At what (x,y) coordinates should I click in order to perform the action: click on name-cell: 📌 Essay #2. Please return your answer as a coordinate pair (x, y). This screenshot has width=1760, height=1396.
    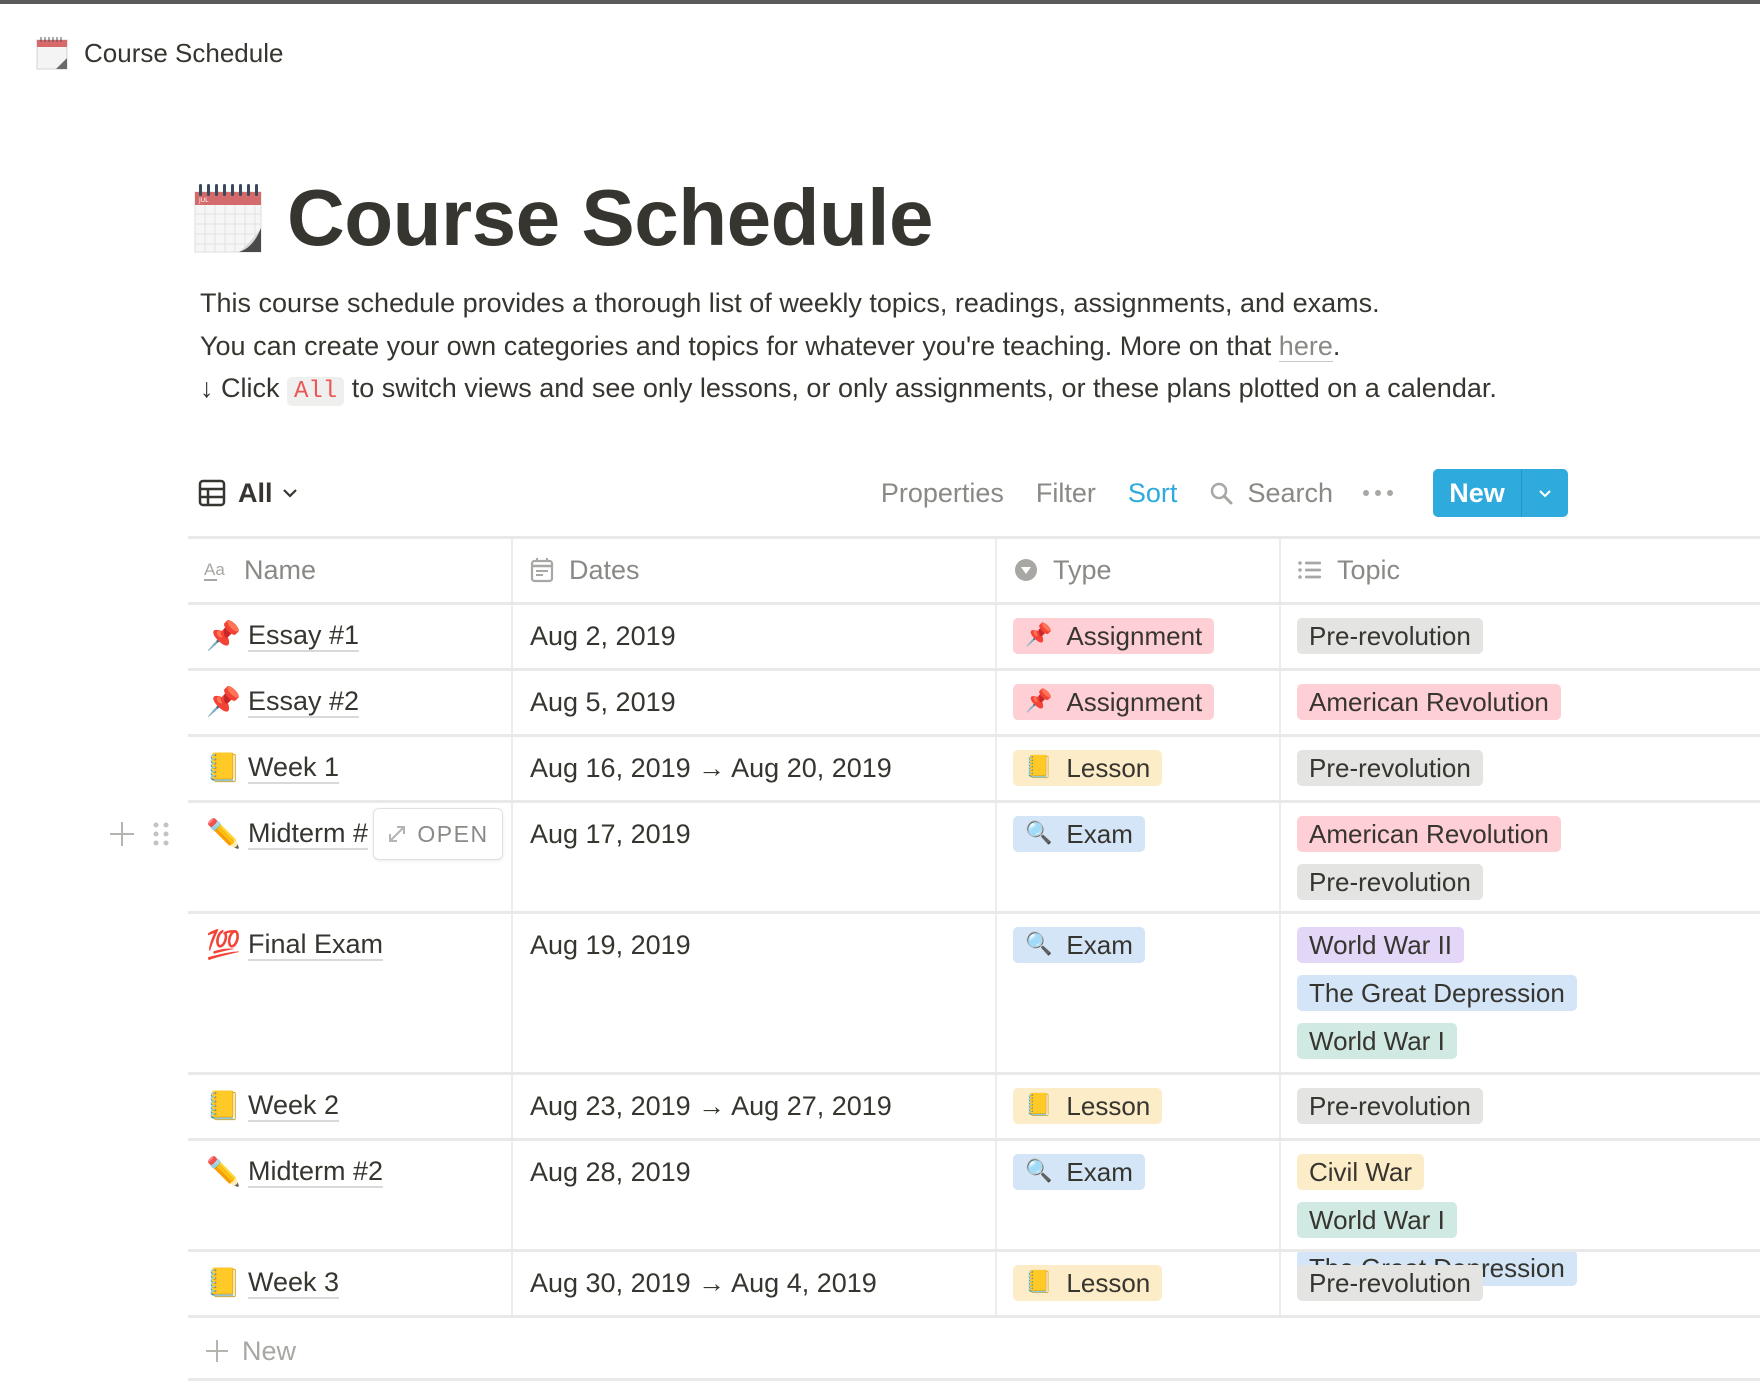
    Looking at the image, I should click on (350, 702).